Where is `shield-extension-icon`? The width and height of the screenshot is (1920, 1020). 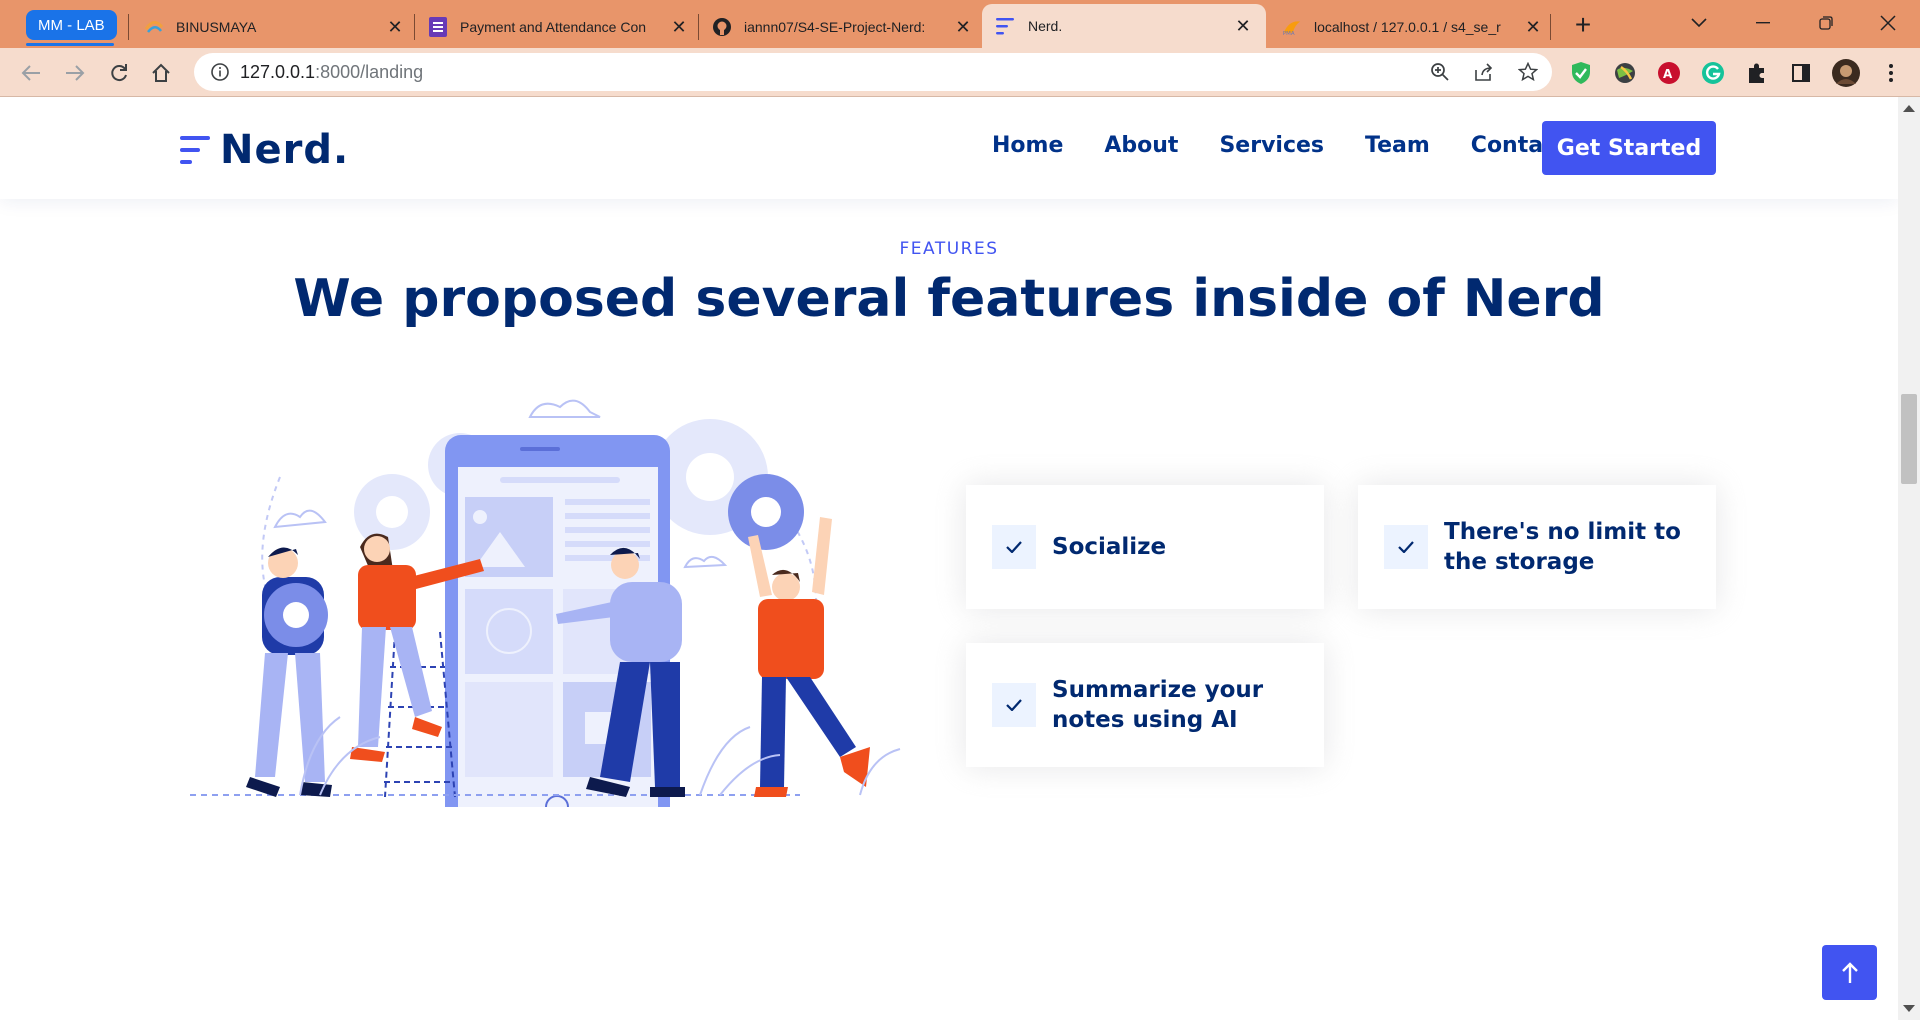
shield-extension-icon is located at coordinates (1581, 73).